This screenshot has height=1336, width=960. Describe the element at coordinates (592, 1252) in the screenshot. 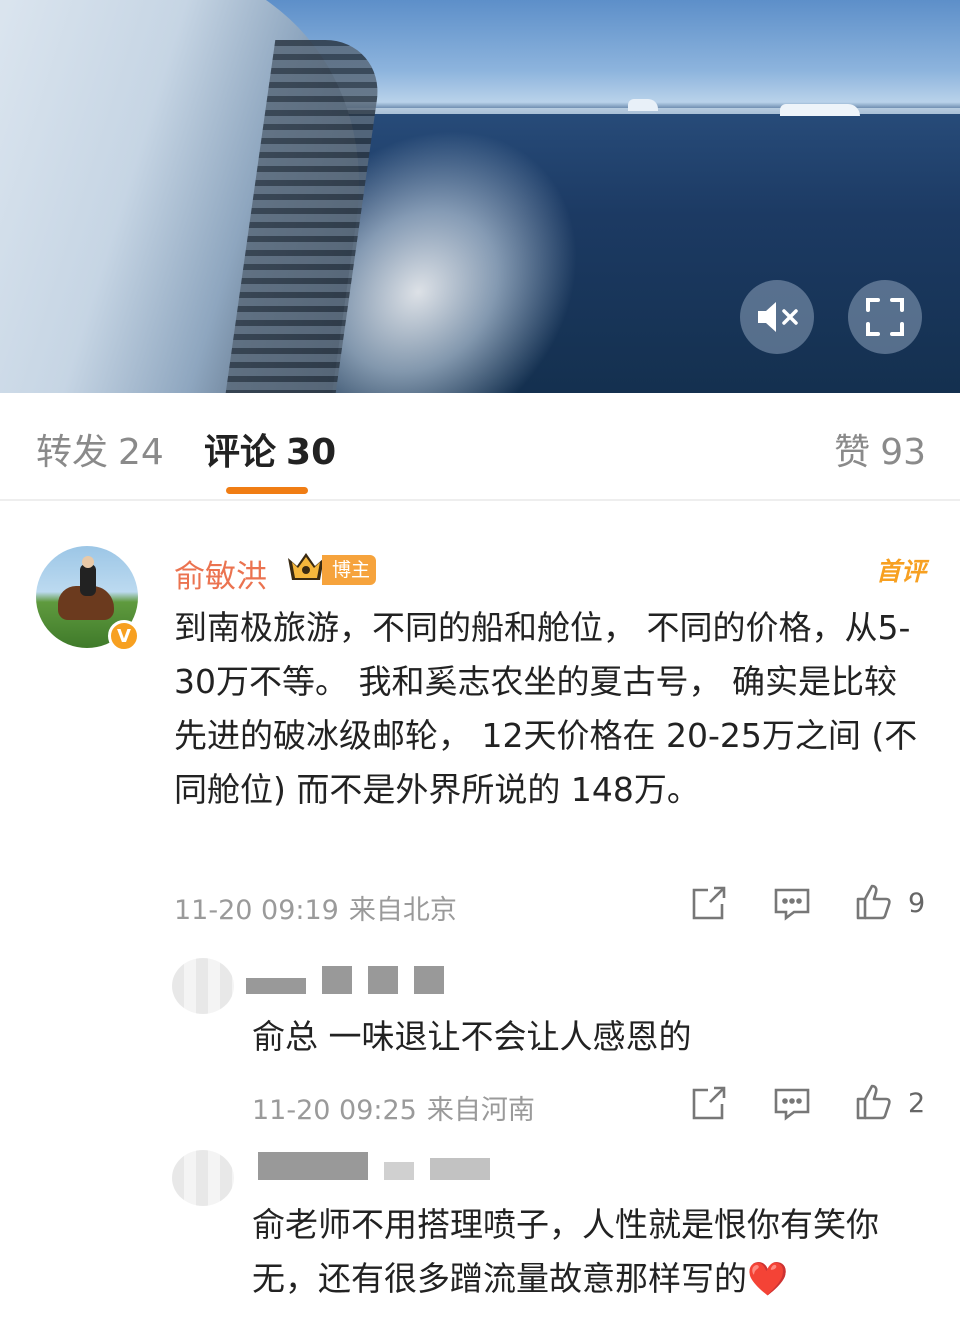

I see `reply-text: 俞老师不用搭理喷子，人性就是恨你有笑你无，还有很多蹭流量故意那样写的❤️` at that location.